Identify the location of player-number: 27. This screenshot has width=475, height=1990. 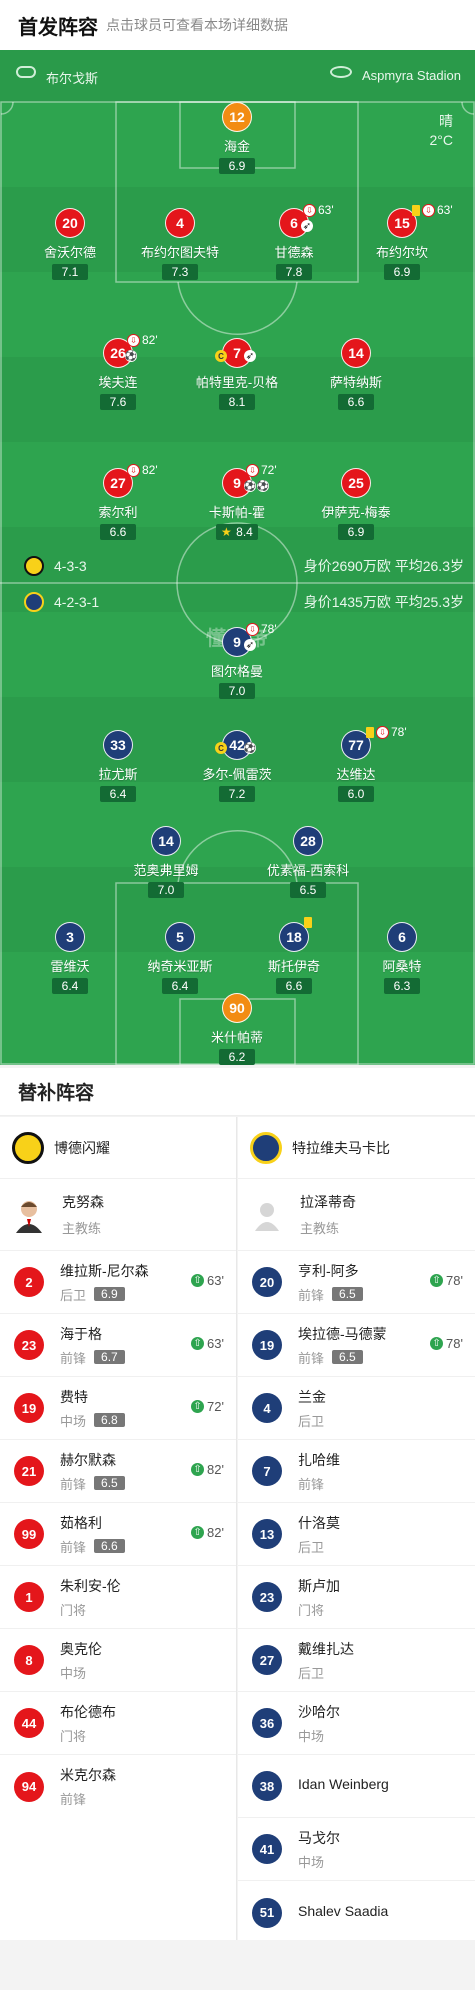
(267, 1660).